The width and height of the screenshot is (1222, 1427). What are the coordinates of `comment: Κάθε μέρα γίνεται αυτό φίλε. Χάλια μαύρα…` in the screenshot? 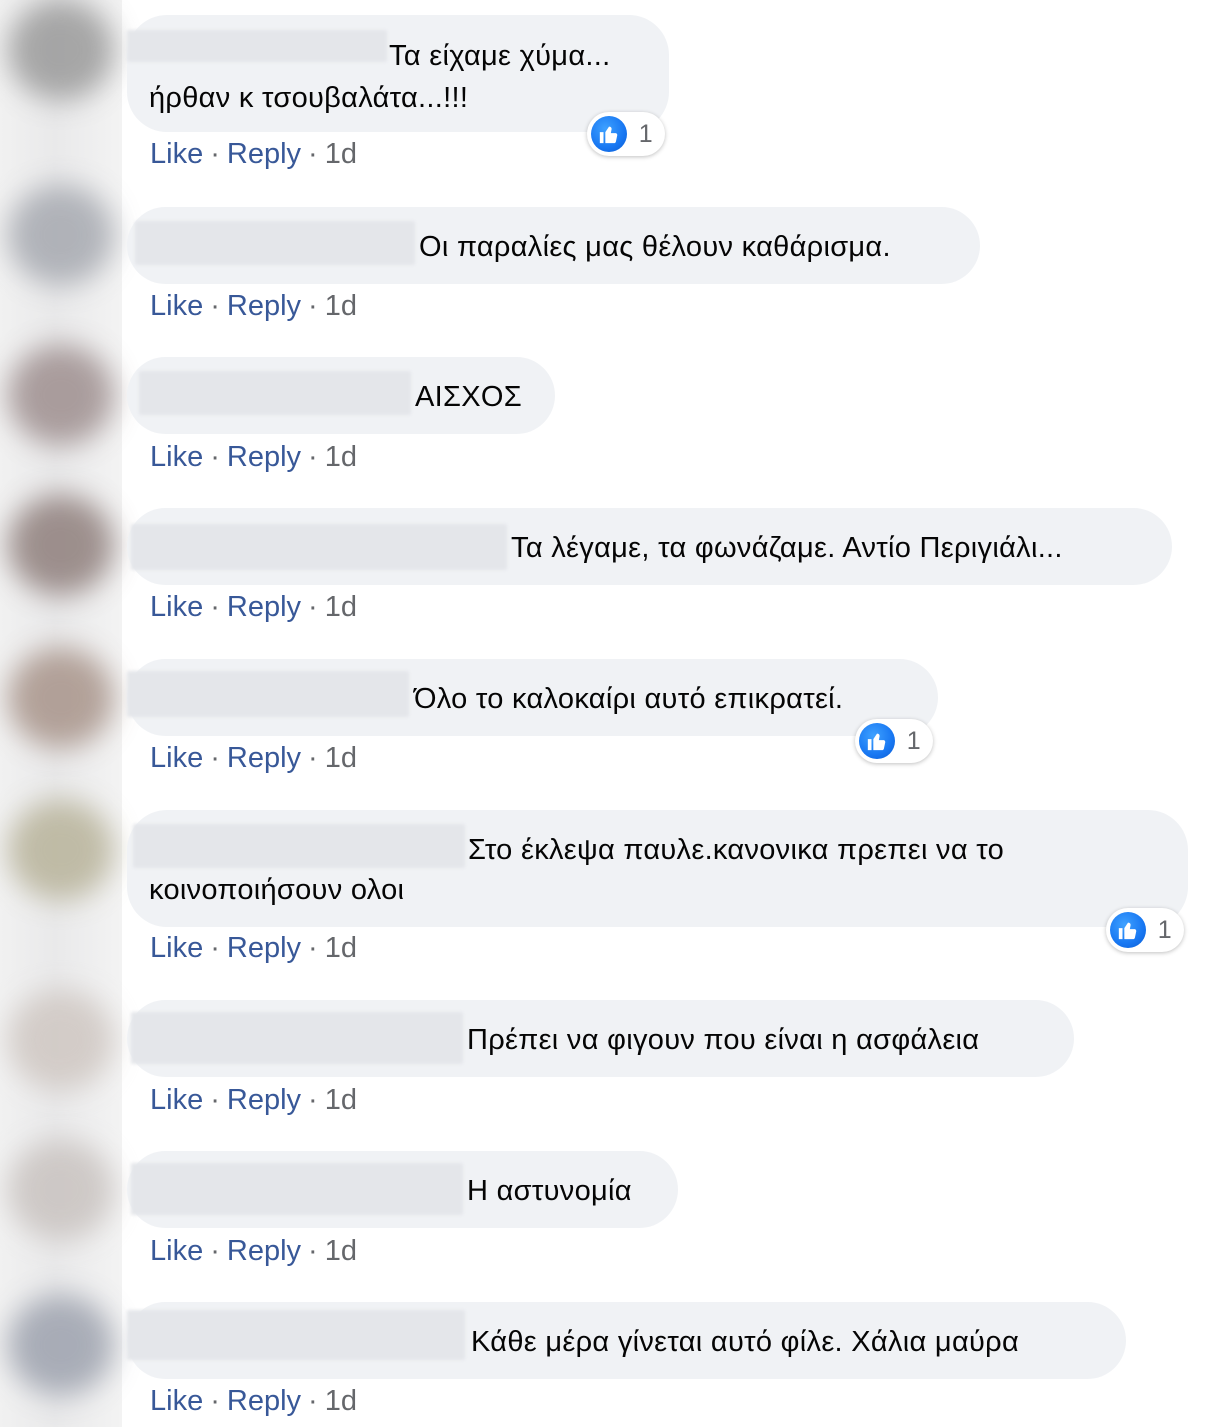 It's located at (626, 1359).